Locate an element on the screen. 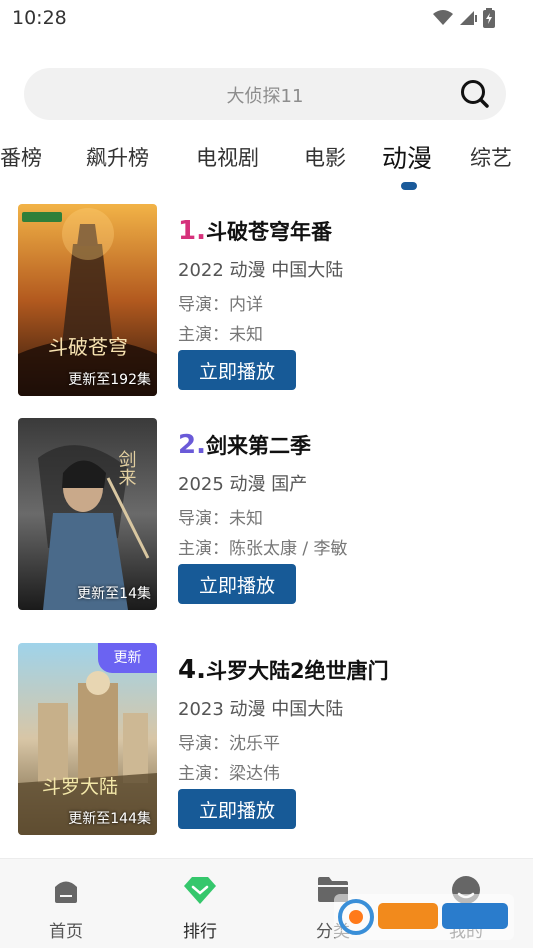 This screenshot has width=533, height=948. nav-ranking: 排行 is located at coordinates (200, 903).